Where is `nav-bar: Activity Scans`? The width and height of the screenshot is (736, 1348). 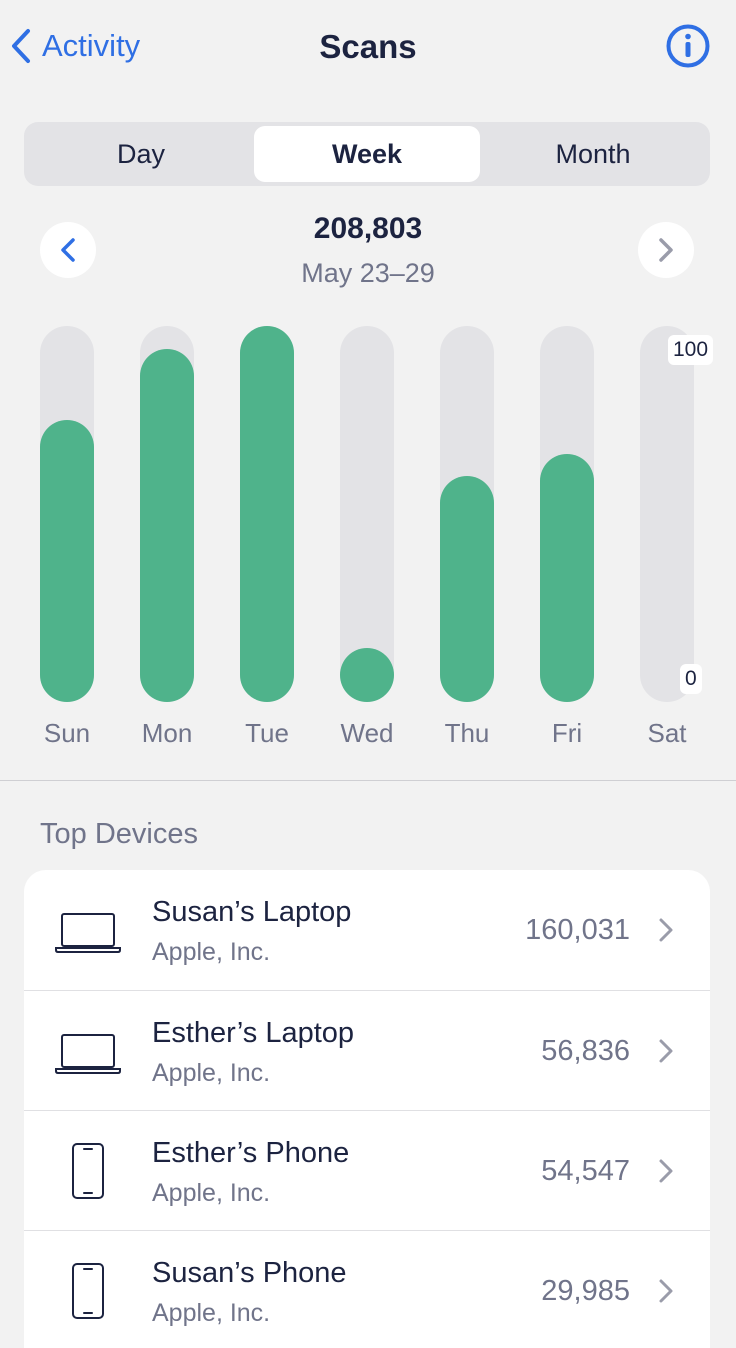 nav-bar: Activity Scans is located at coordinates (368, 48).